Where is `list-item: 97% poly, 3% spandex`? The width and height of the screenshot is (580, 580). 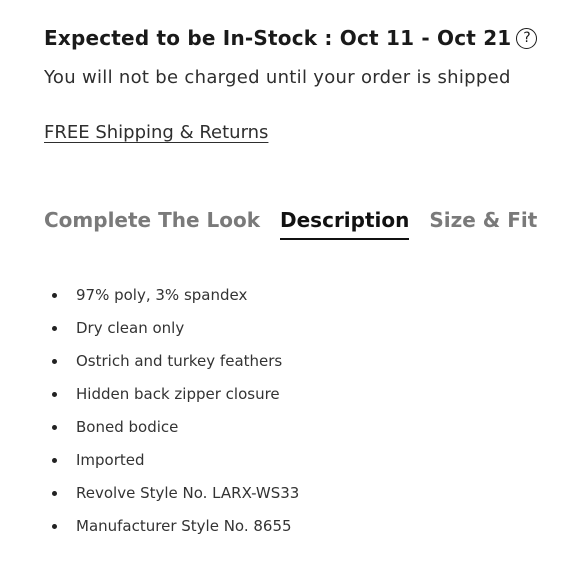 list-item: 97% poly, 3% spandex is located at coordinates (175, 300).